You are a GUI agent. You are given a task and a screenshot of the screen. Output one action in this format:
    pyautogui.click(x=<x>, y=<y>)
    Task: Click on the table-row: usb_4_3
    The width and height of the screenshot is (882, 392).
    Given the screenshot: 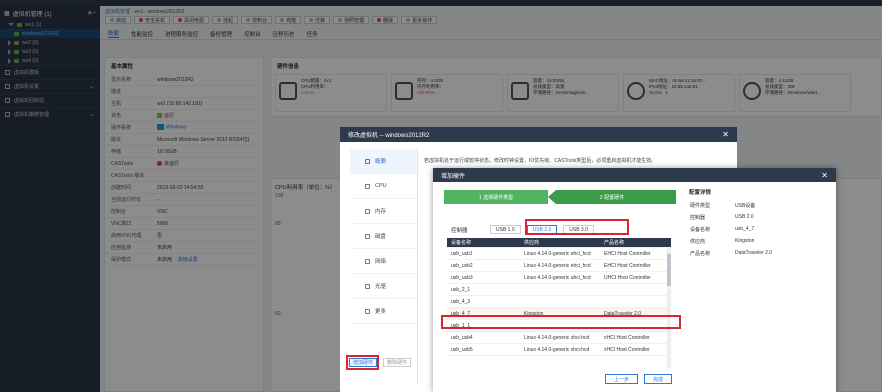 What is the action you would take?
    pyautogui.click(x=559, y=302)
    